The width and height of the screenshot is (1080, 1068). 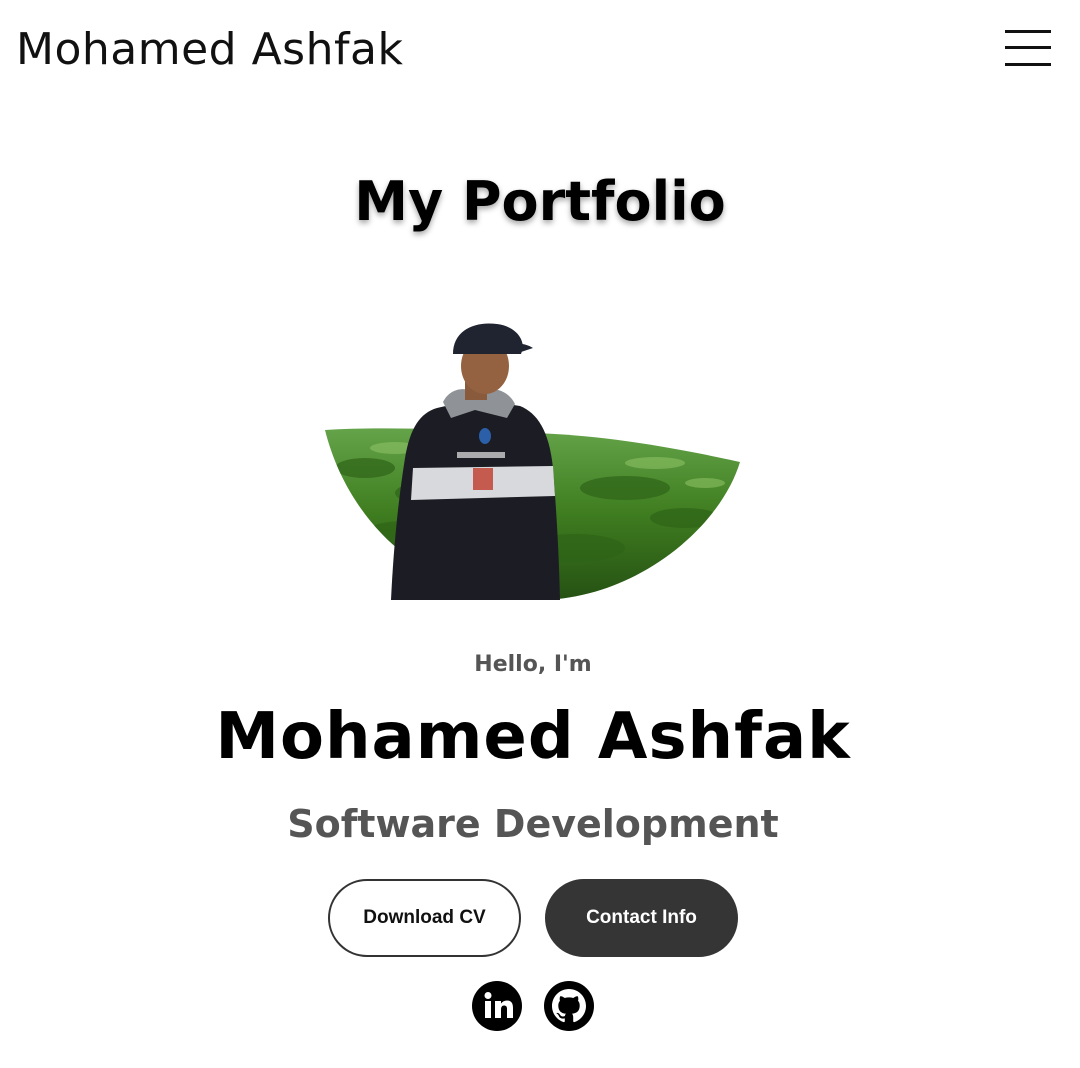 What do you see at coordinates (533, 737) in the screenshot?
I see `hero-name: Mohamed Ashfak` at bounding box center [533, 737].